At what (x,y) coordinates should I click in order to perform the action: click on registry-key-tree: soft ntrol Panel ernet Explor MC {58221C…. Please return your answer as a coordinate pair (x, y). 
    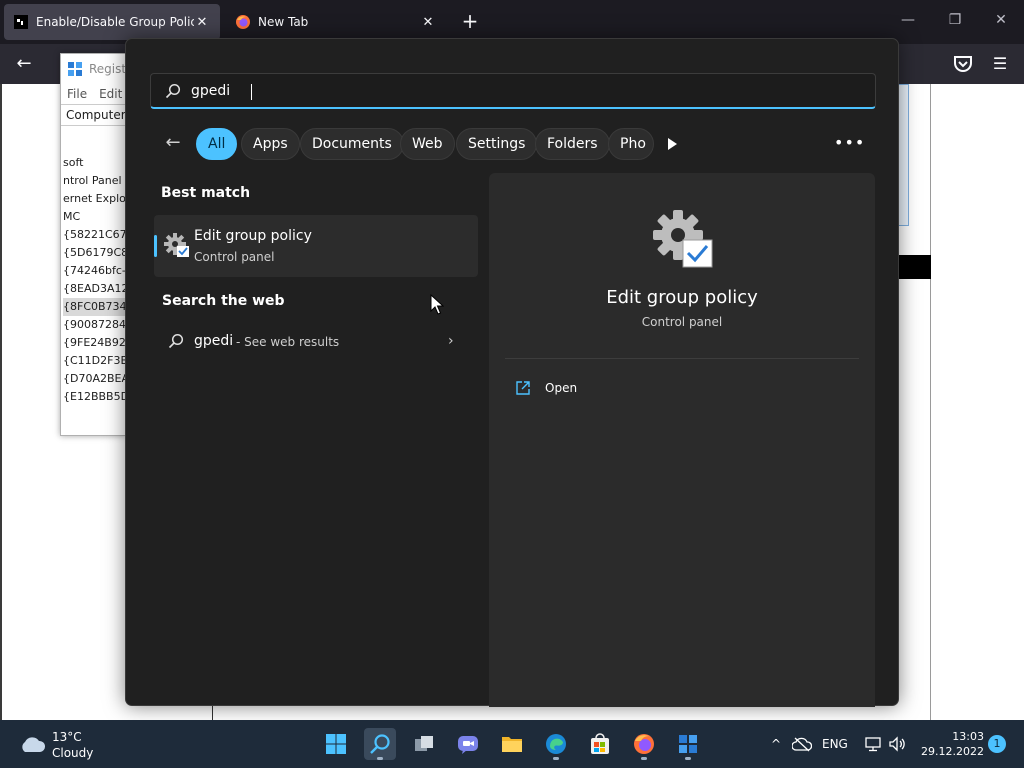
    Looking at the image, I should click on (93, 266).